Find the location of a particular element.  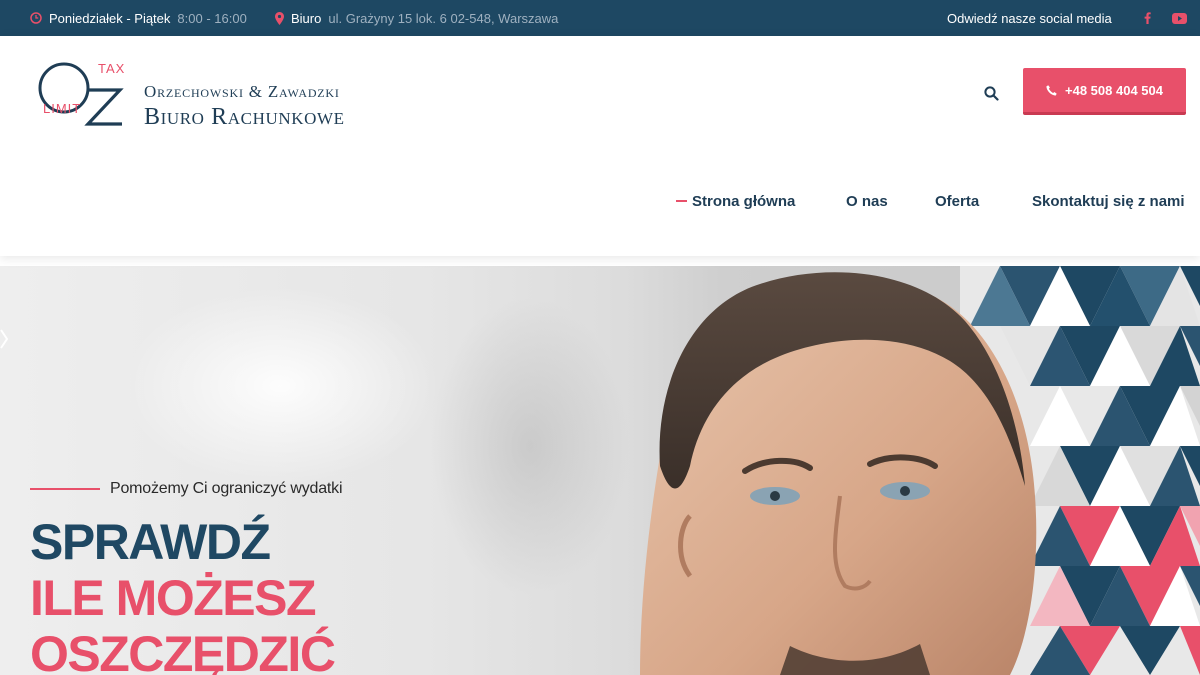

hero-eyebrow-text: Pomożemy Ci ograniczyć wydatki is located at coordinates (226, 488).